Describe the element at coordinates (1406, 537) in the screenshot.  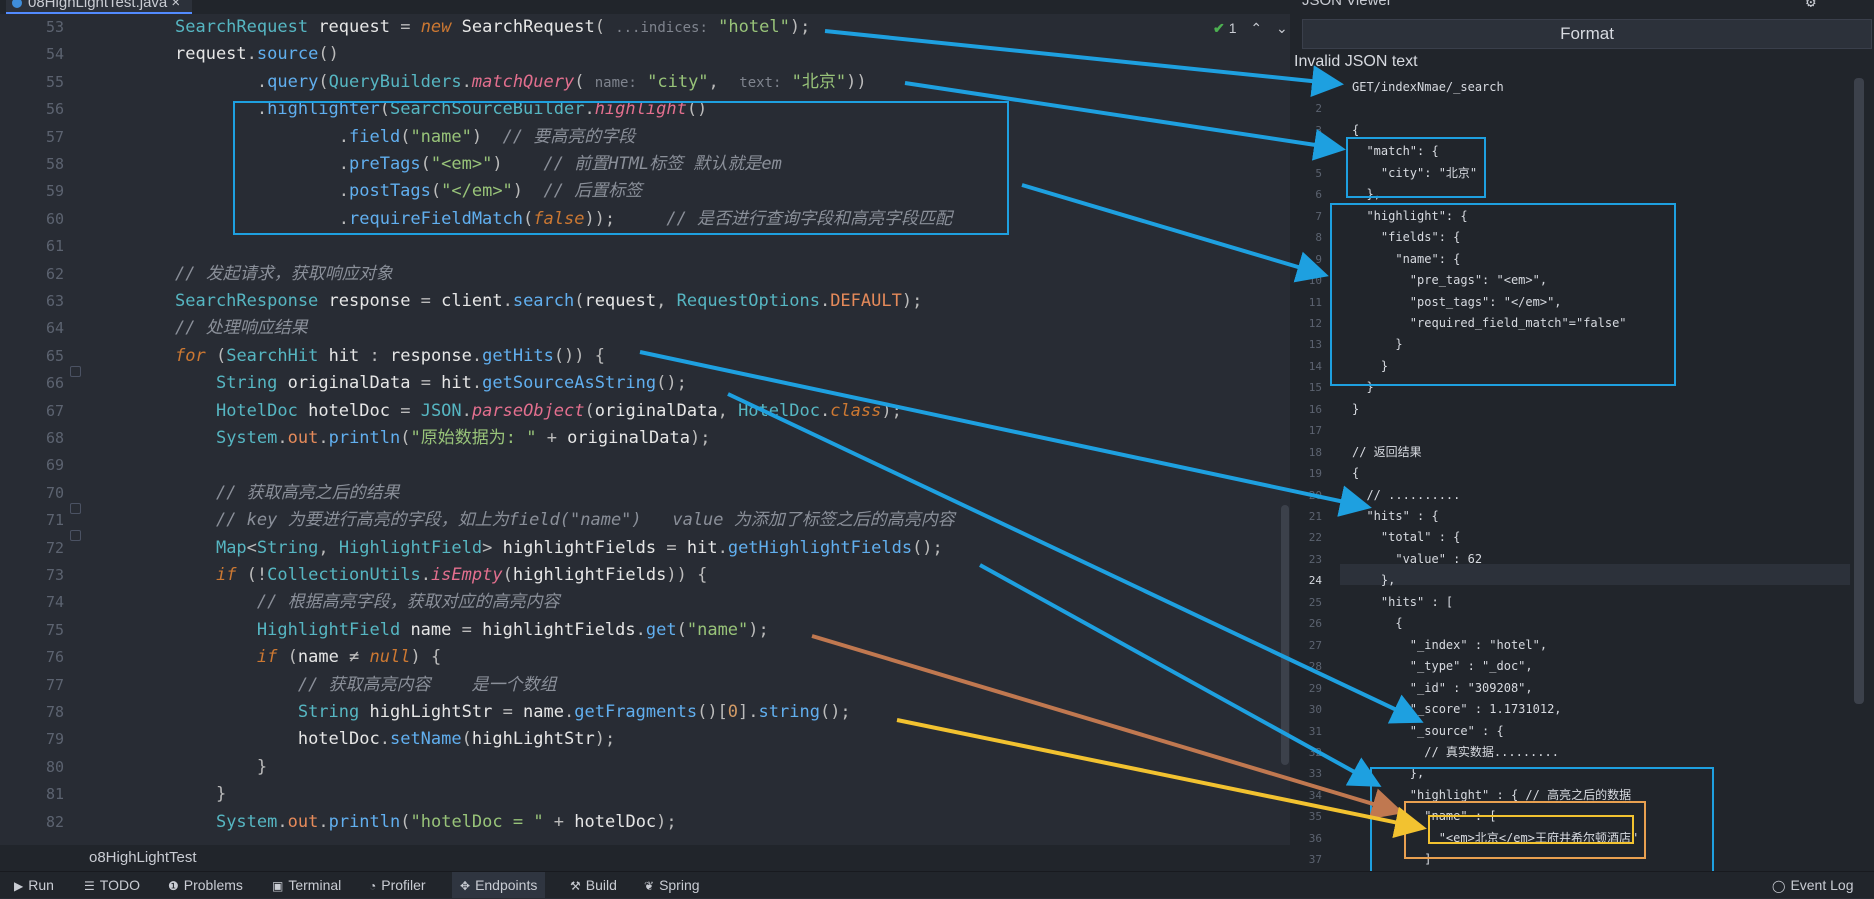
I see `json-line: "total" : {` at that location.